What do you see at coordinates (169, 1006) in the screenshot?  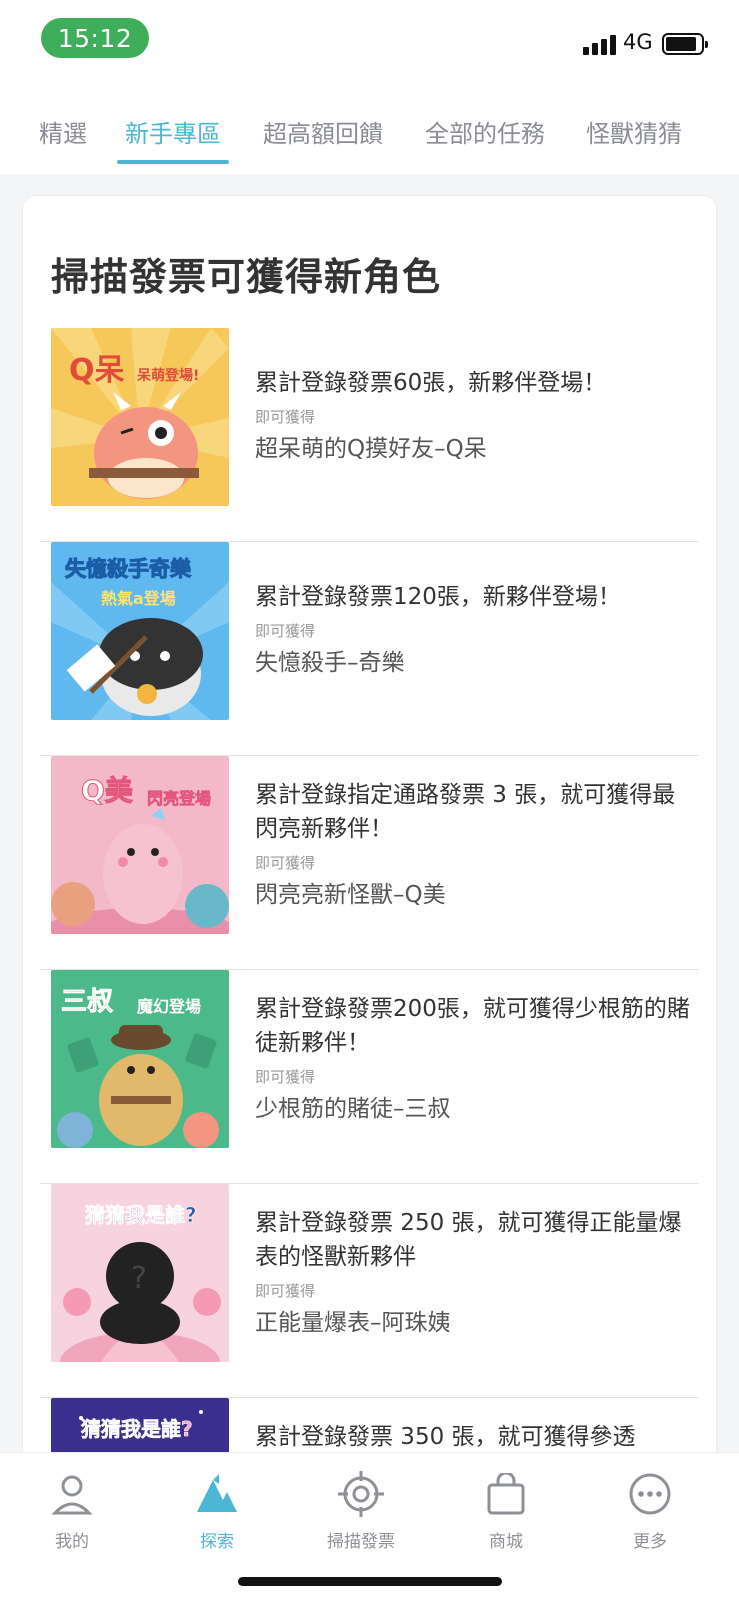 I see `thumb-subcaption: 魔幻登場` at bounding box center [169, 1006].